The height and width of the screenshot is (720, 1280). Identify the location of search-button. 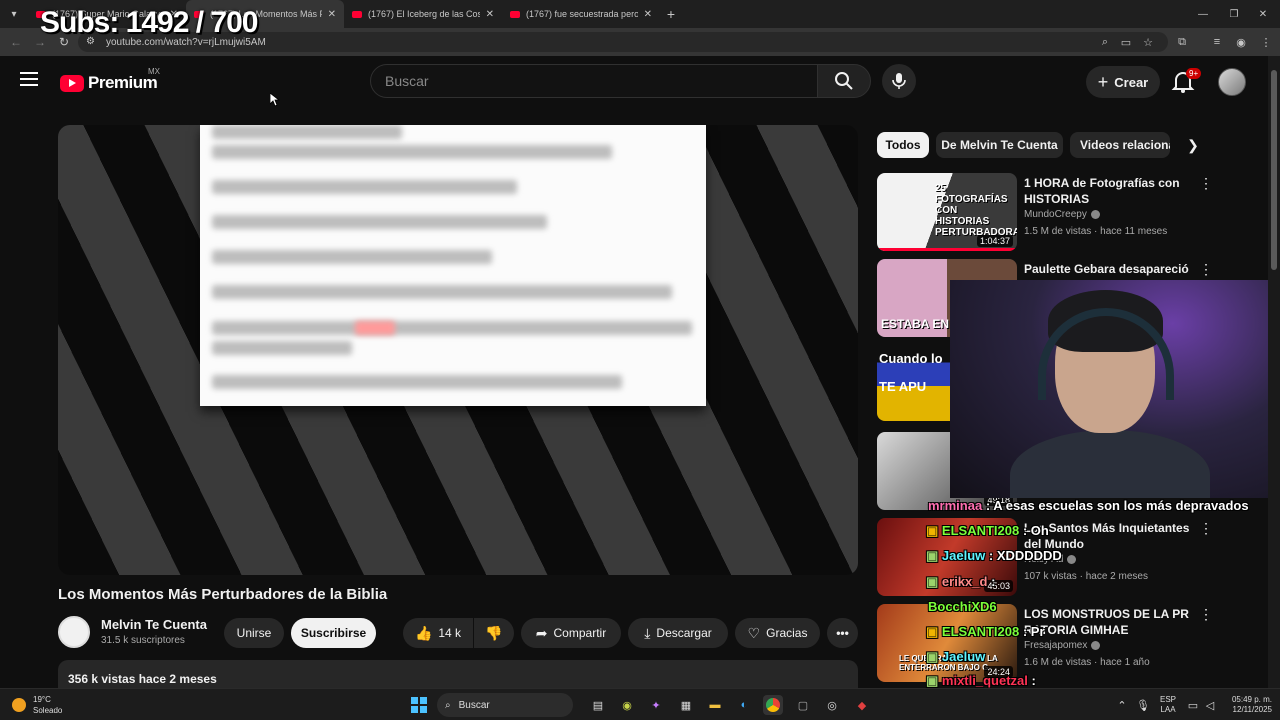
(844, 81).